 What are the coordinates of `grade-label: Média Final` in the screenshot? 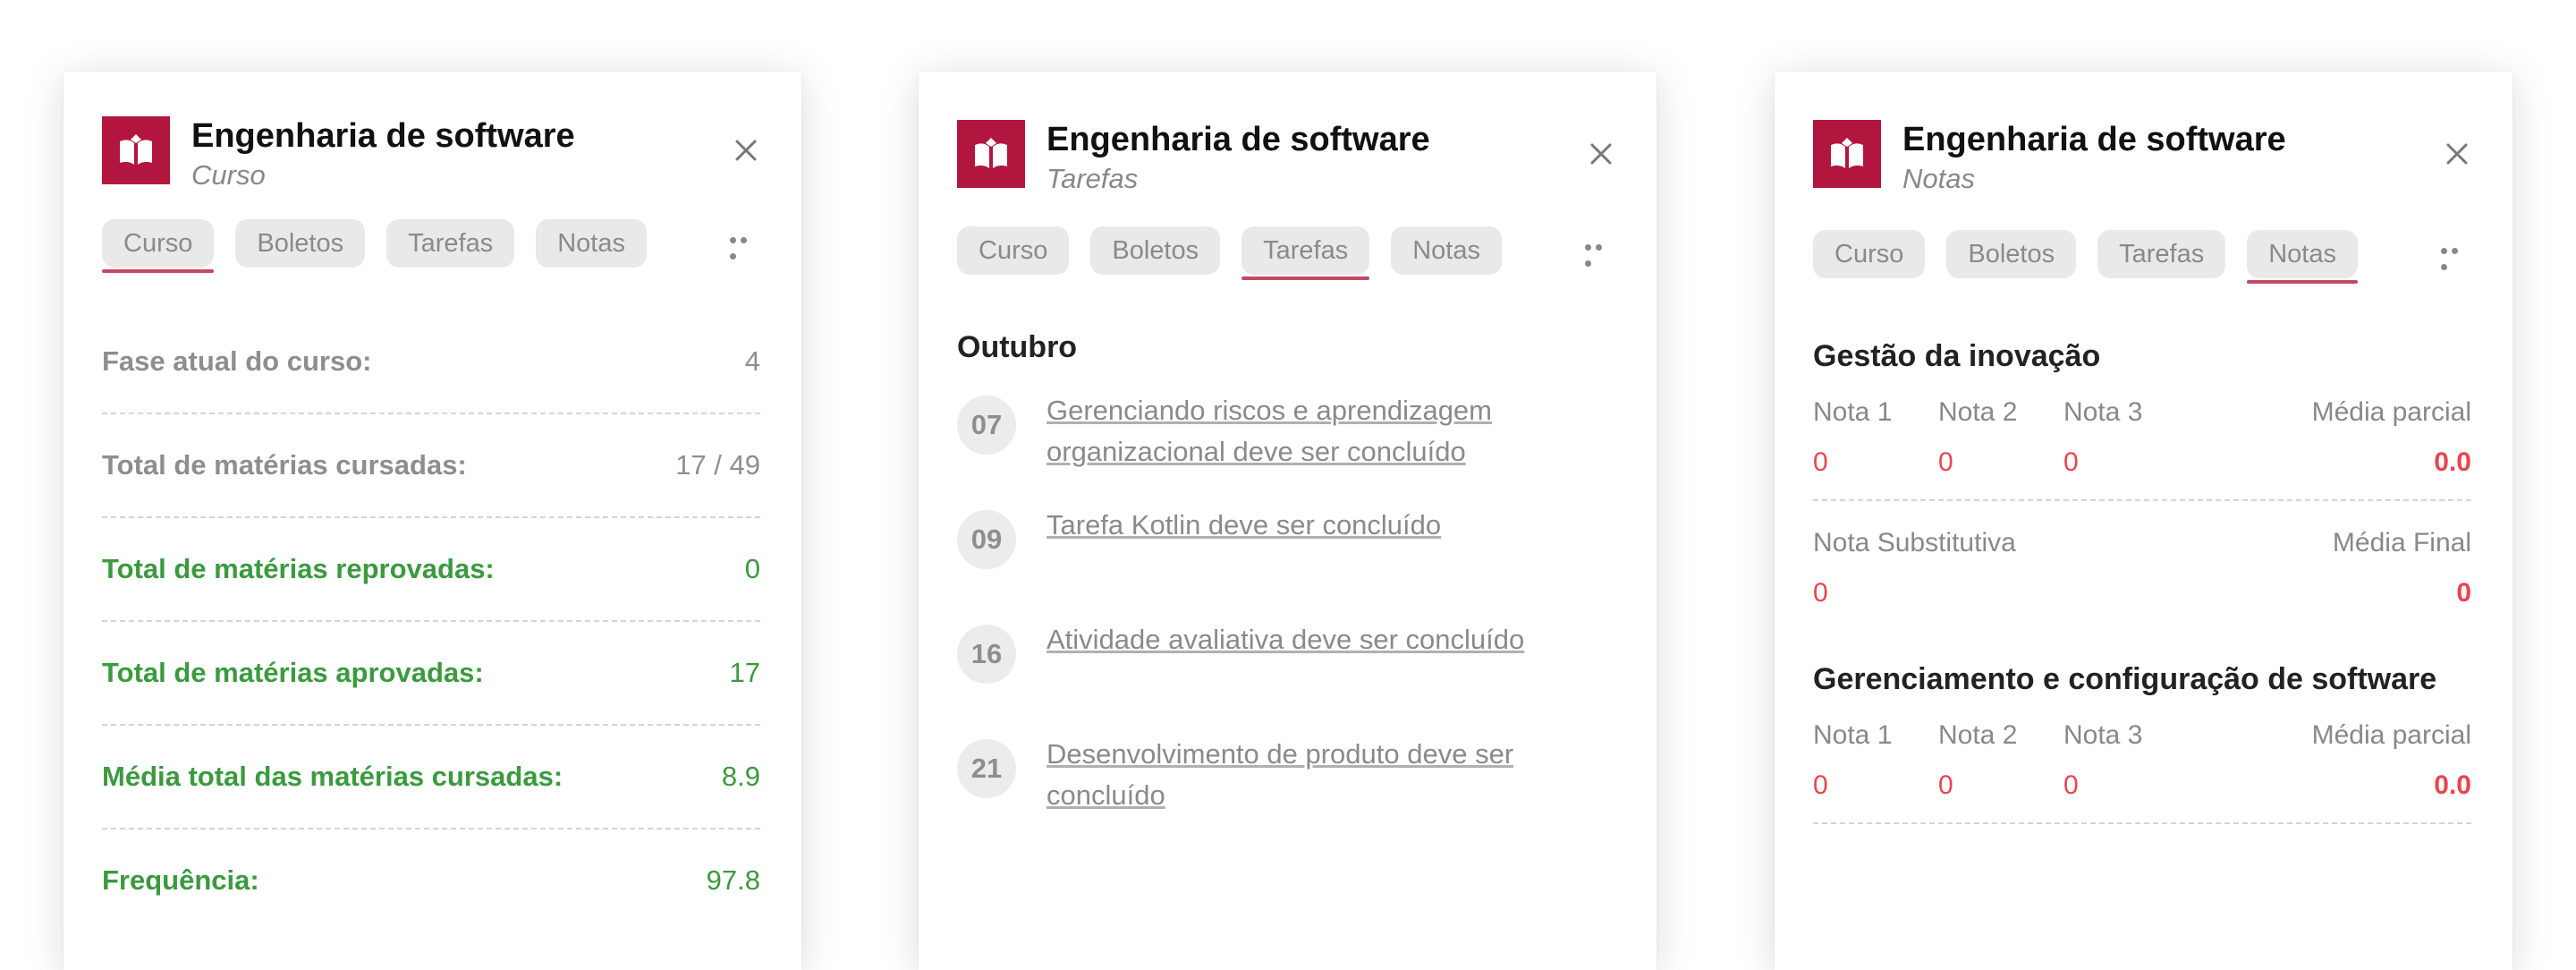 It's located at (2401, 542).